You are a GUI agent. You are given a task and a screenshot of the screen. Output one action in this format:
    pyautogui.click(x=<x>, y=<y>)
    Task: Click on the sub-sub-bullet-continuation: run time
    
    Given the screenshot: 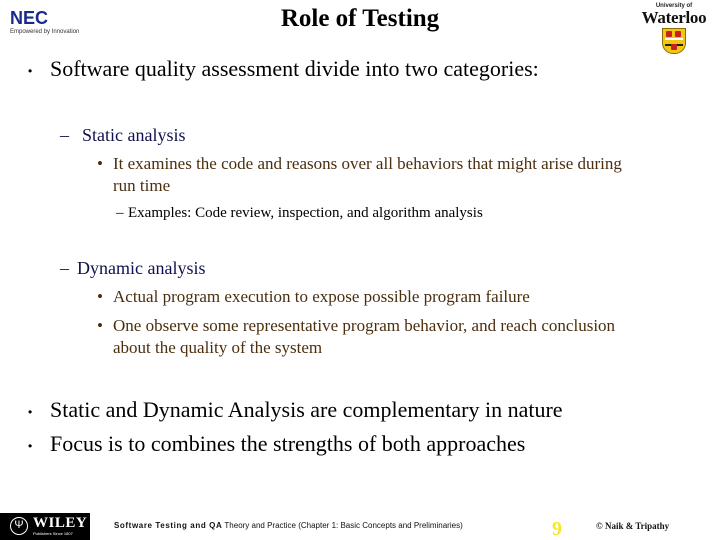 What is the action you would take?
    pyautogui.click(x=141, y=185)
    